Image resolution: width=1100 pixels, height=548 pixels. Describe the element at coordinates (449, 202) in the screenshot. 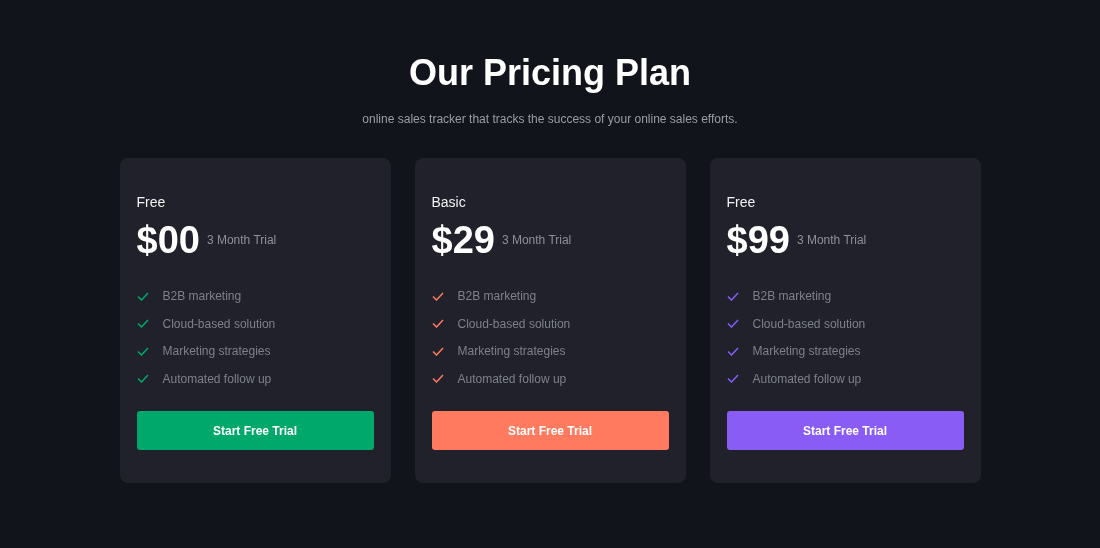

I see `plan-name: Basic` at that location.